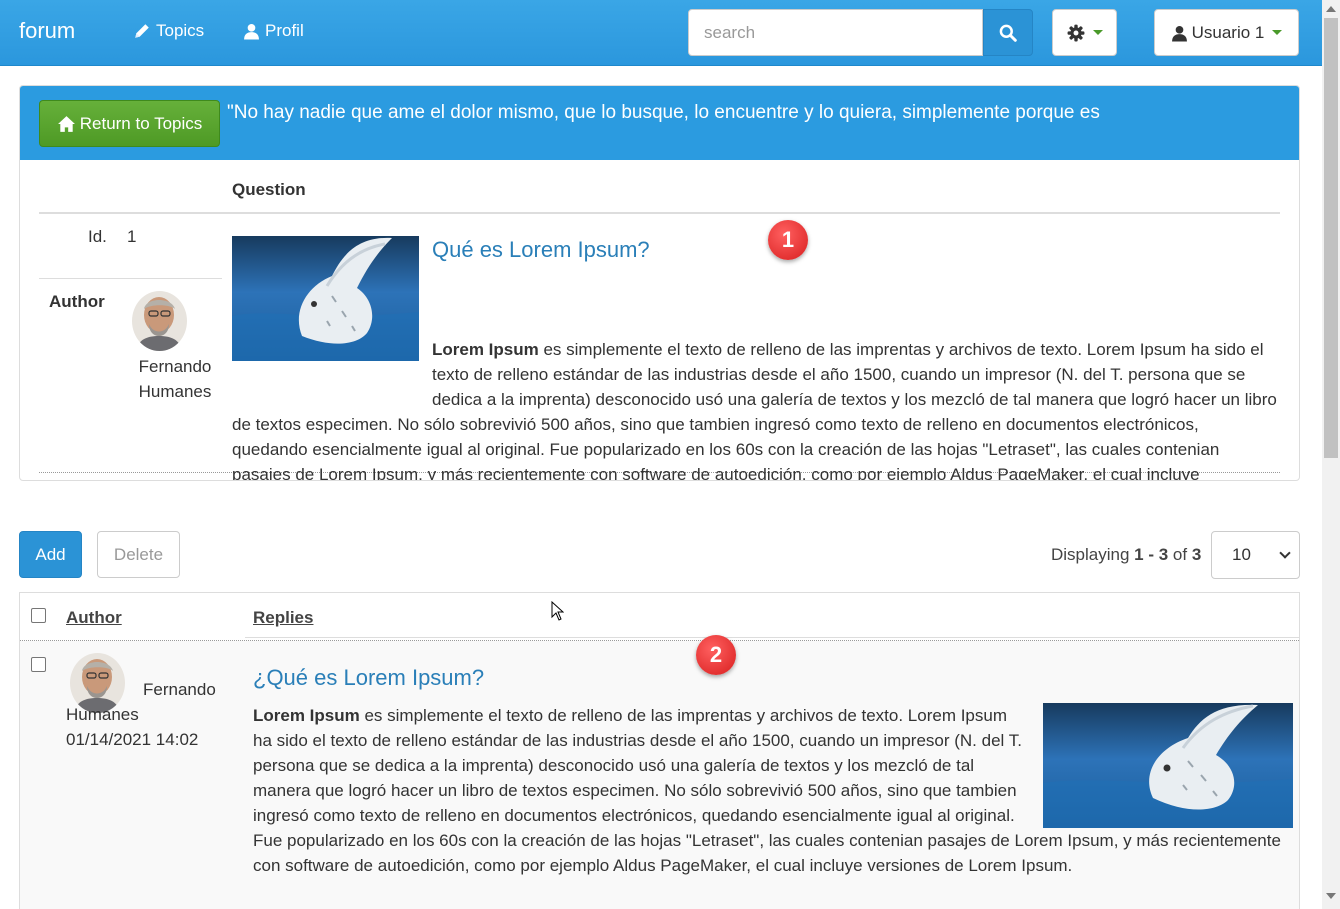  I want to click on pencil-icon, so click(142, 31).